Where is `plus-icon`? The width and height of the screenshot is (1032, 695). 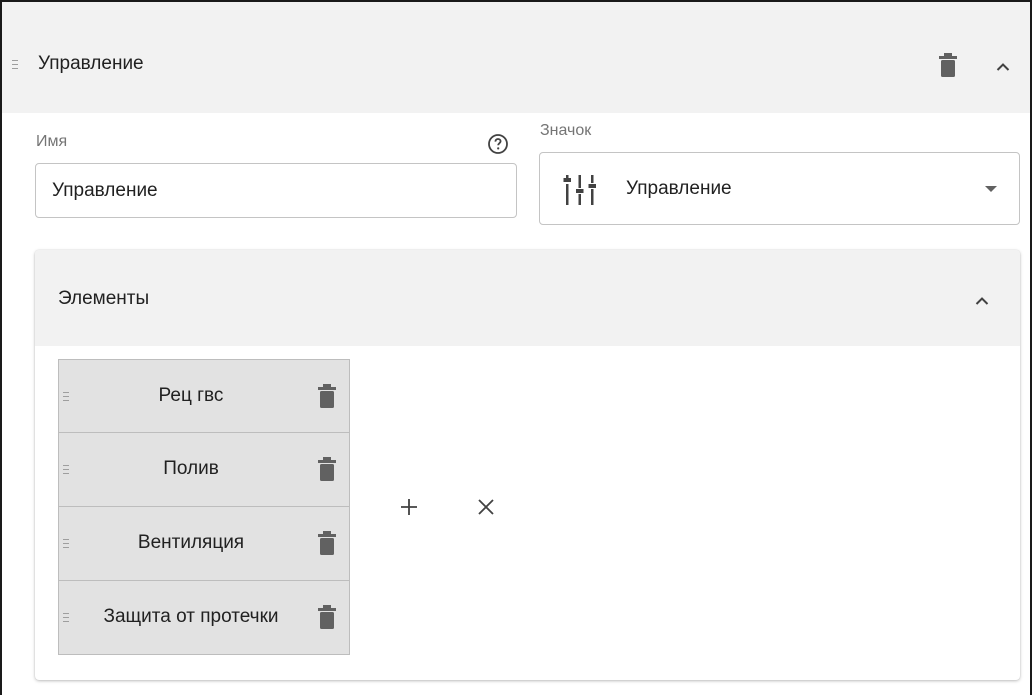 plus-icon is located at coordinates (409, 507).